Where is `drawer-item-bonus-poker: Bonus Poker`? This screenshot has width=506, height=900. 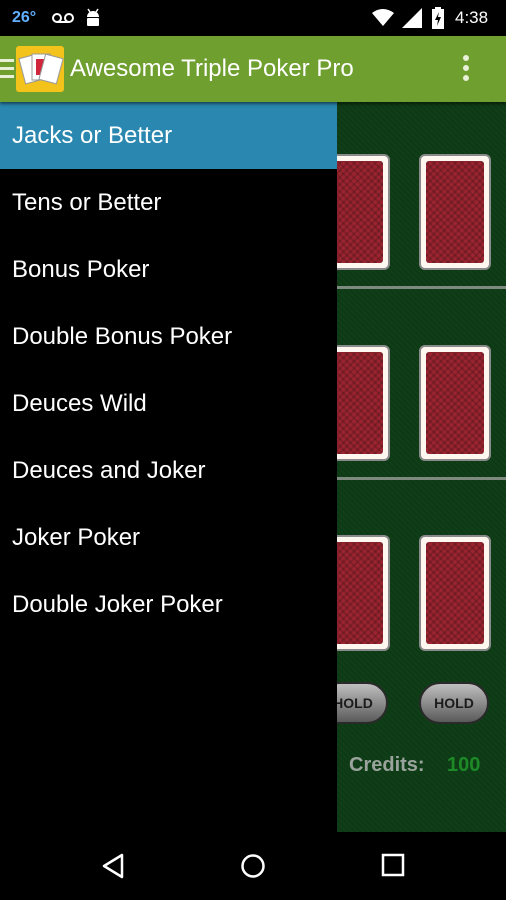 drawer-item-bonus-poker: Bonus Poker is located at coordinates (168, 269).